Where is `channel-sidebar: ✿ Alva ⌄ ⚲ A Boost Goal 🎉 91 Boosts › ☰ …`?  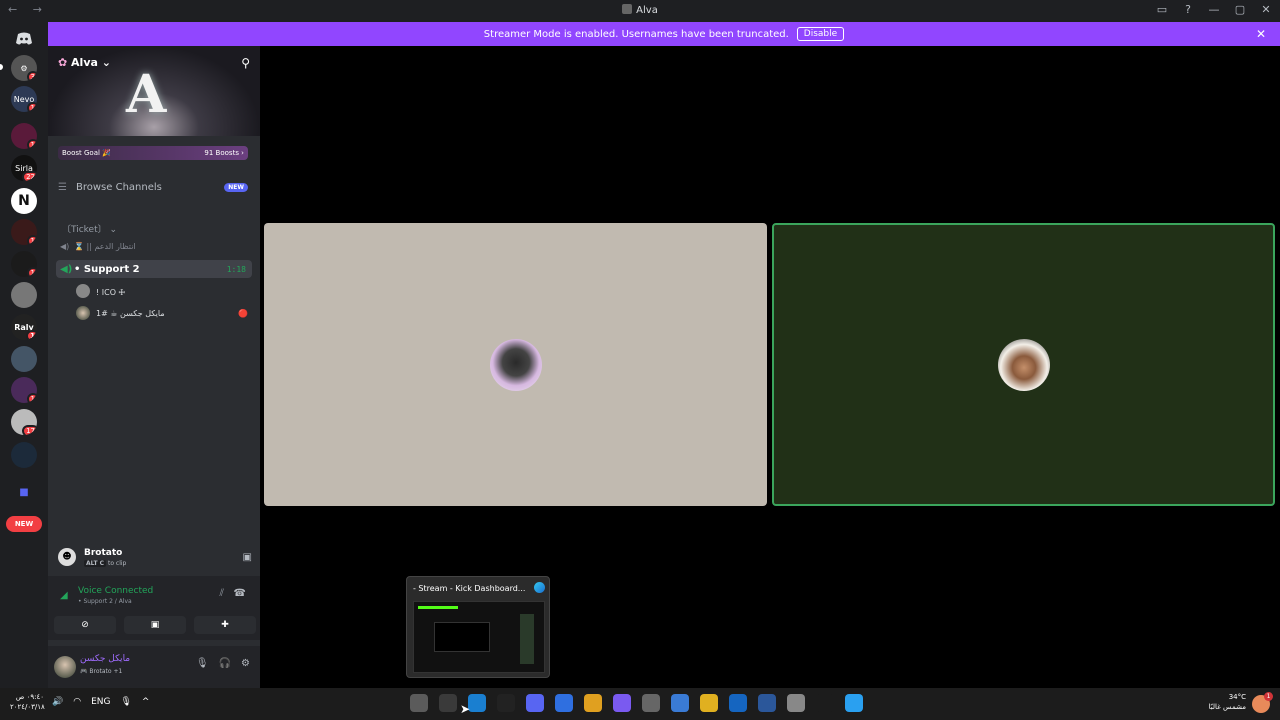 channel-sidebar: ✿ Alva ⌄ ⚲ A Boost Goal 🎉 91 Boosts › ☰ … is located at coordinates (154, 367).